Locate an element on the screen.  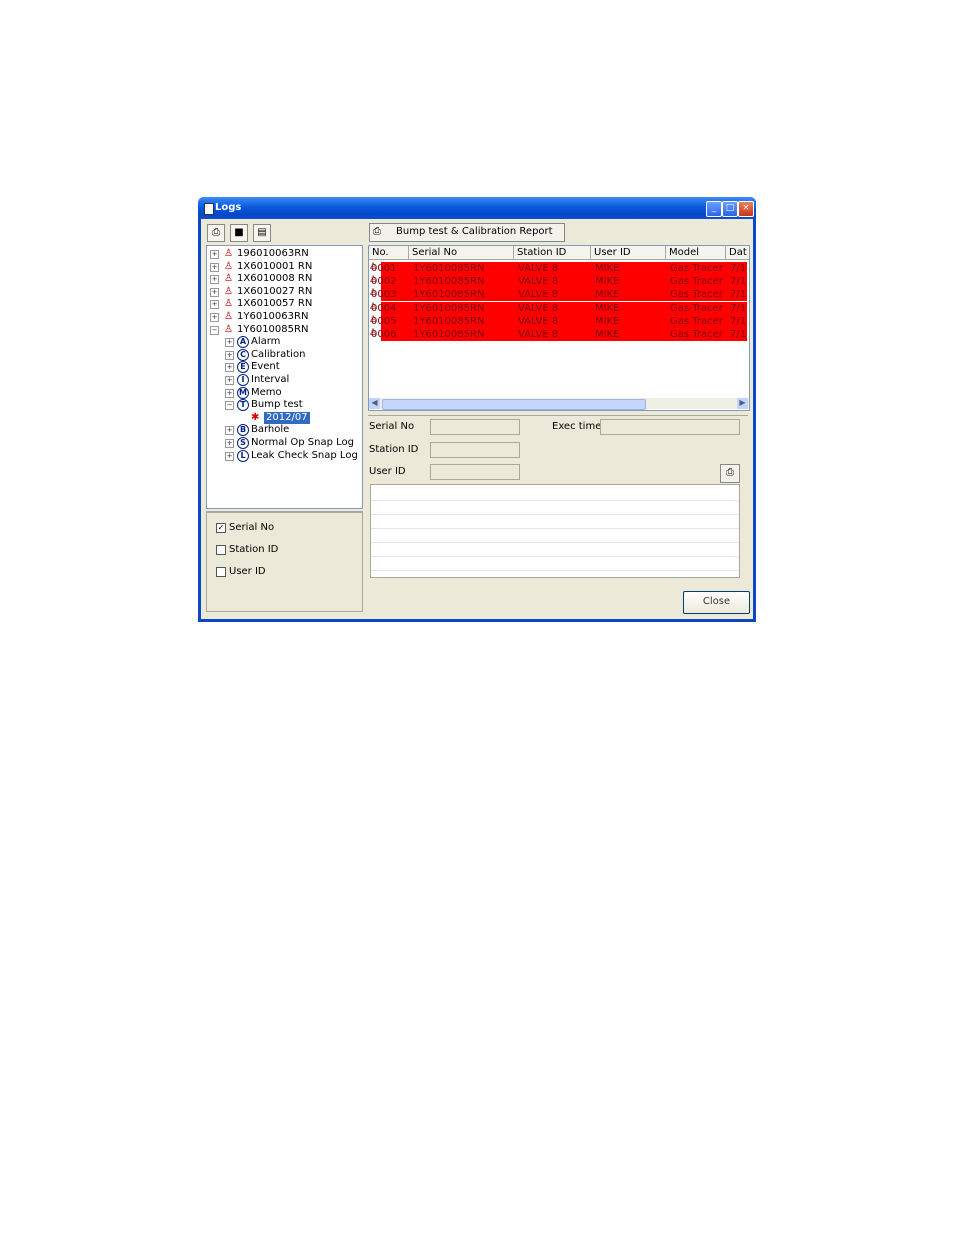
tree-category-label: Leak Check Snap Log is located at coordinates (304, 455).